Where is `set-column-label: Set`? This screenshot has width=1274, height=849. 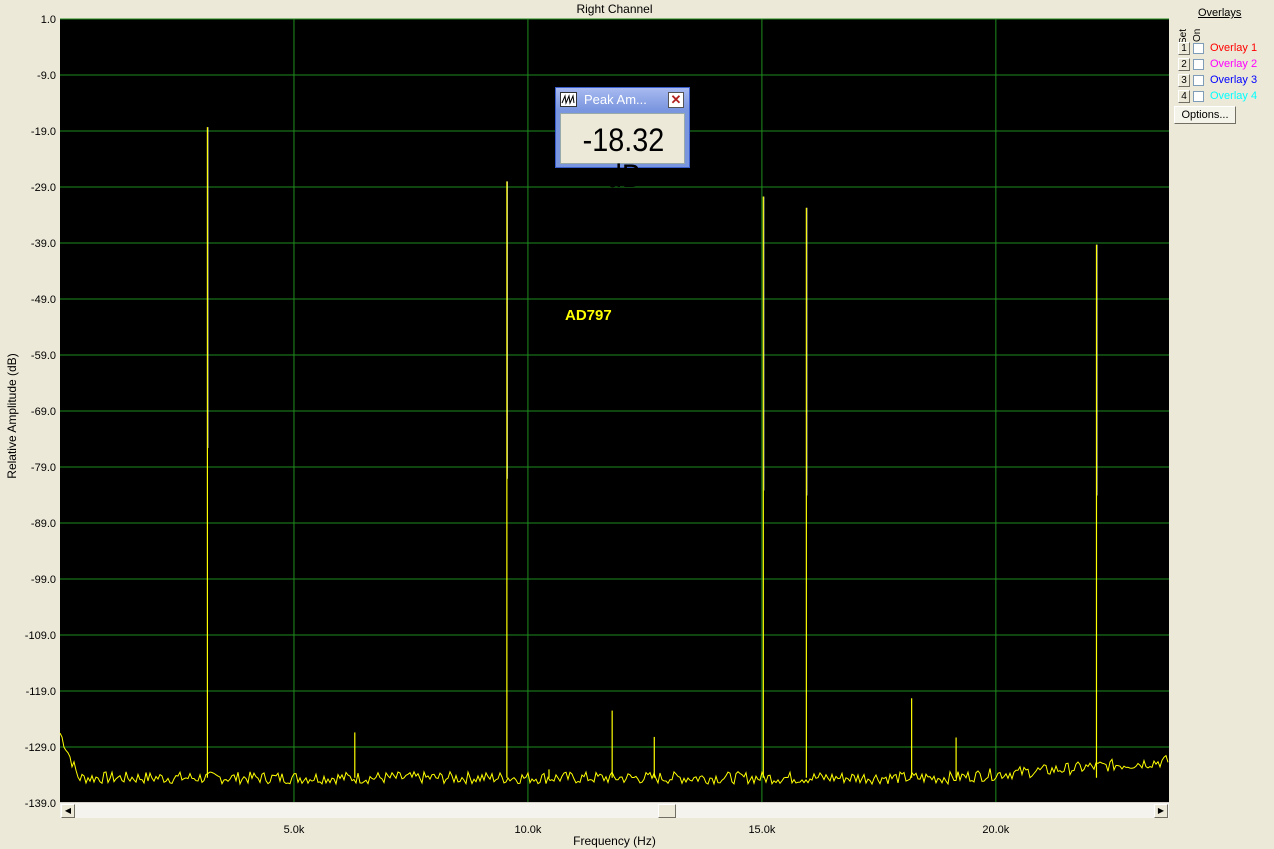
set-column-label: Set is located at coordinates (1183, 36).